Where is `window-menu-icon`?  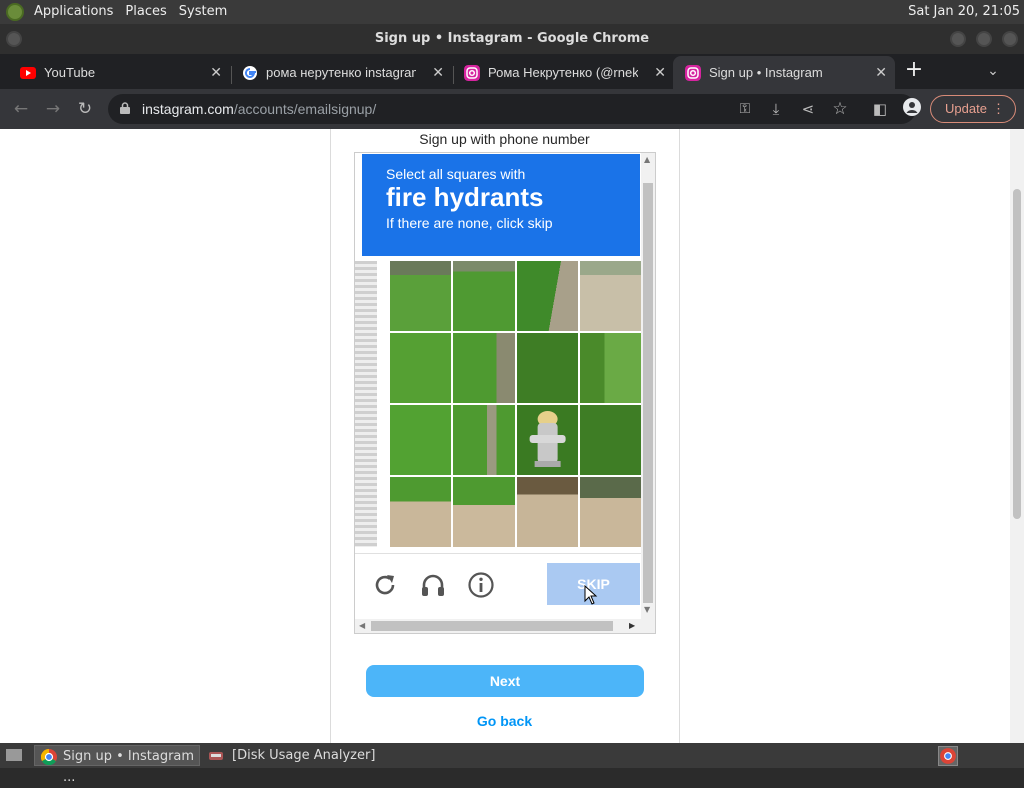 window-menu-icon is located at coordinates (14, 39).